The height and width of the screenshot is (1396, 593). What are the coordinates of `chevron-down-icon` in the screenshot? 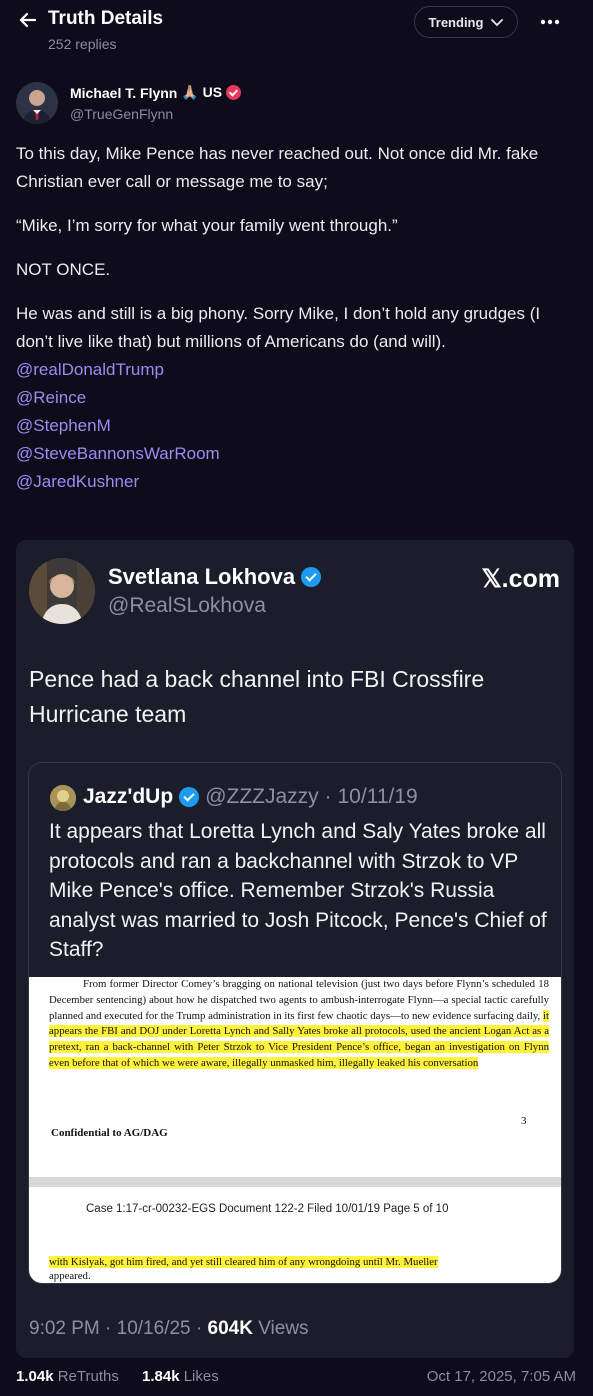 It's located at (497, 22).